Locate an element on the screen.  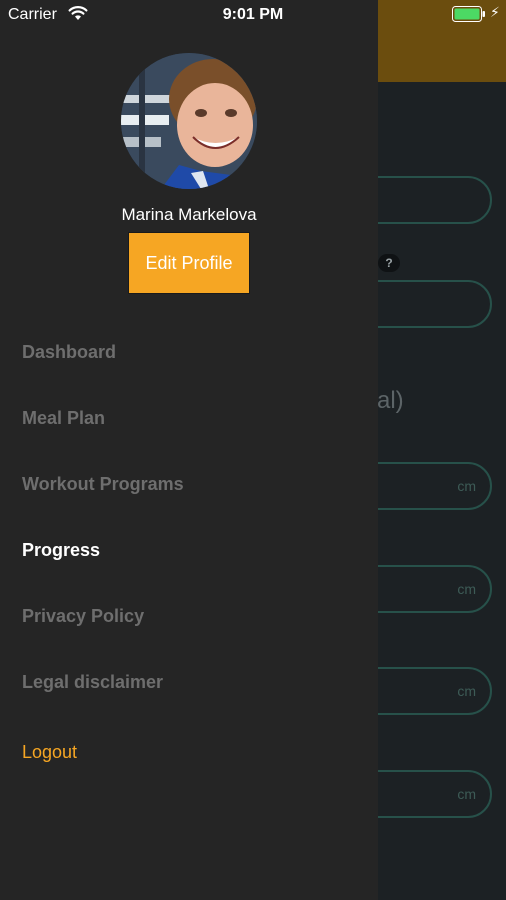
help-icon: ? is located at coordinates (389, 263).